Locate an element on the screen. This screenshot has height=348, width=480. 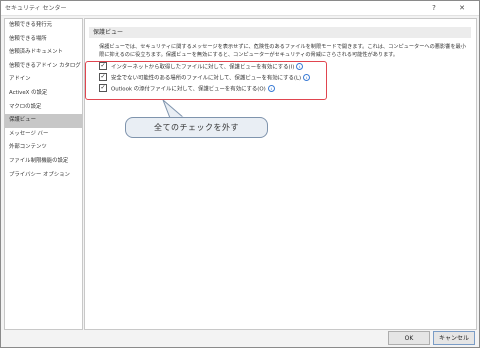
sidebar-item-external-content: 外部コンテンツ is located at coordinates (43, 148).